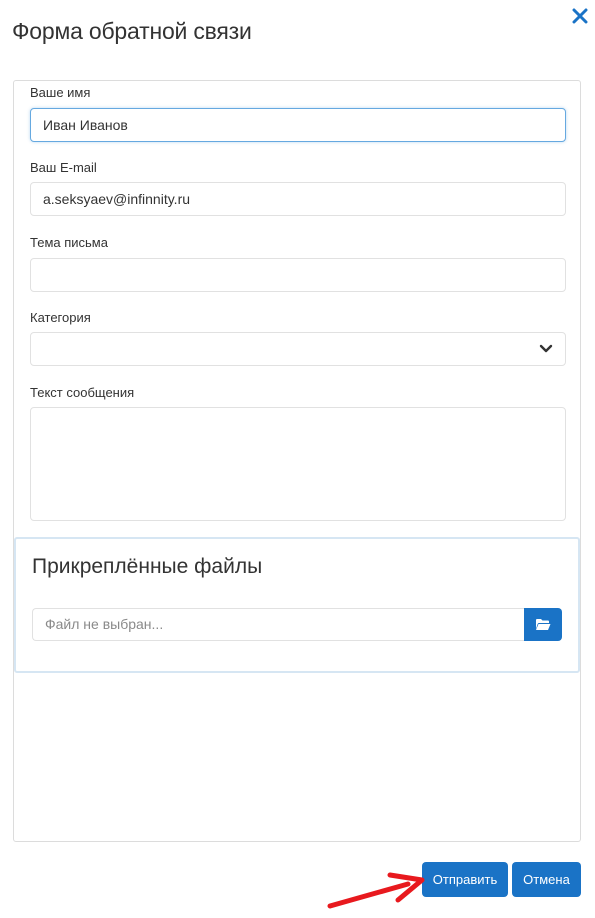  I want to click on chevron-down-icon, so click(546, 348).